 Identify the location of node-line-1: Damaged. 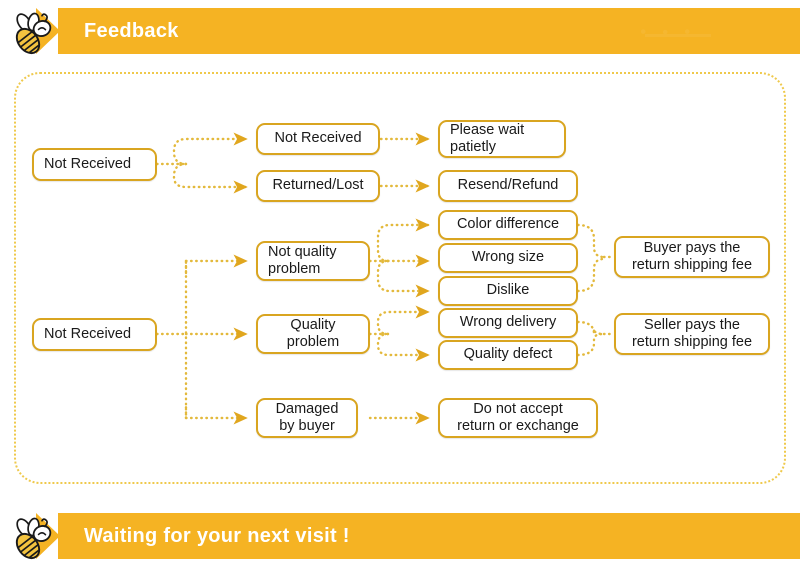
(307, 409).